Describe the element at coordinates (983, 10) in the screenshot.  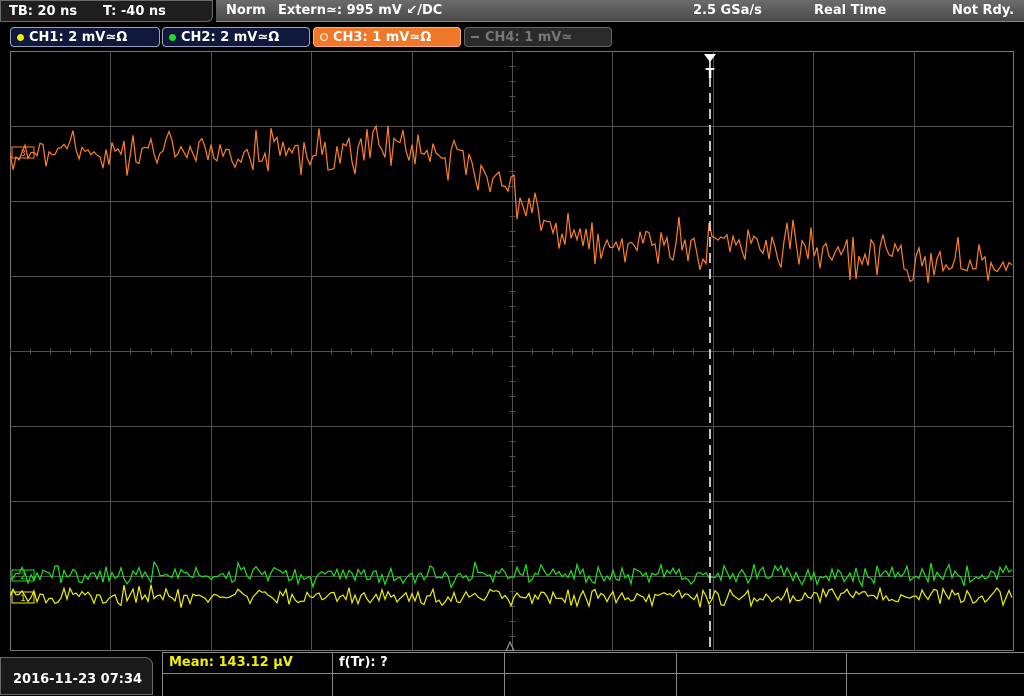
I see `run-state: Not Rdy.` at that location.